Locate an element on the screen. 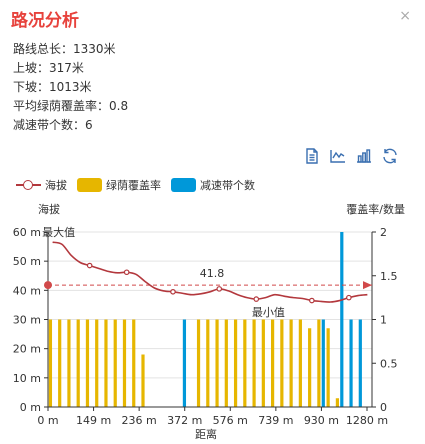 Image resolution: width=425 pixels, height=444 pixels. legend-item-green-cover: 绿荫覆盖率 is located at coordinates (119, 185).